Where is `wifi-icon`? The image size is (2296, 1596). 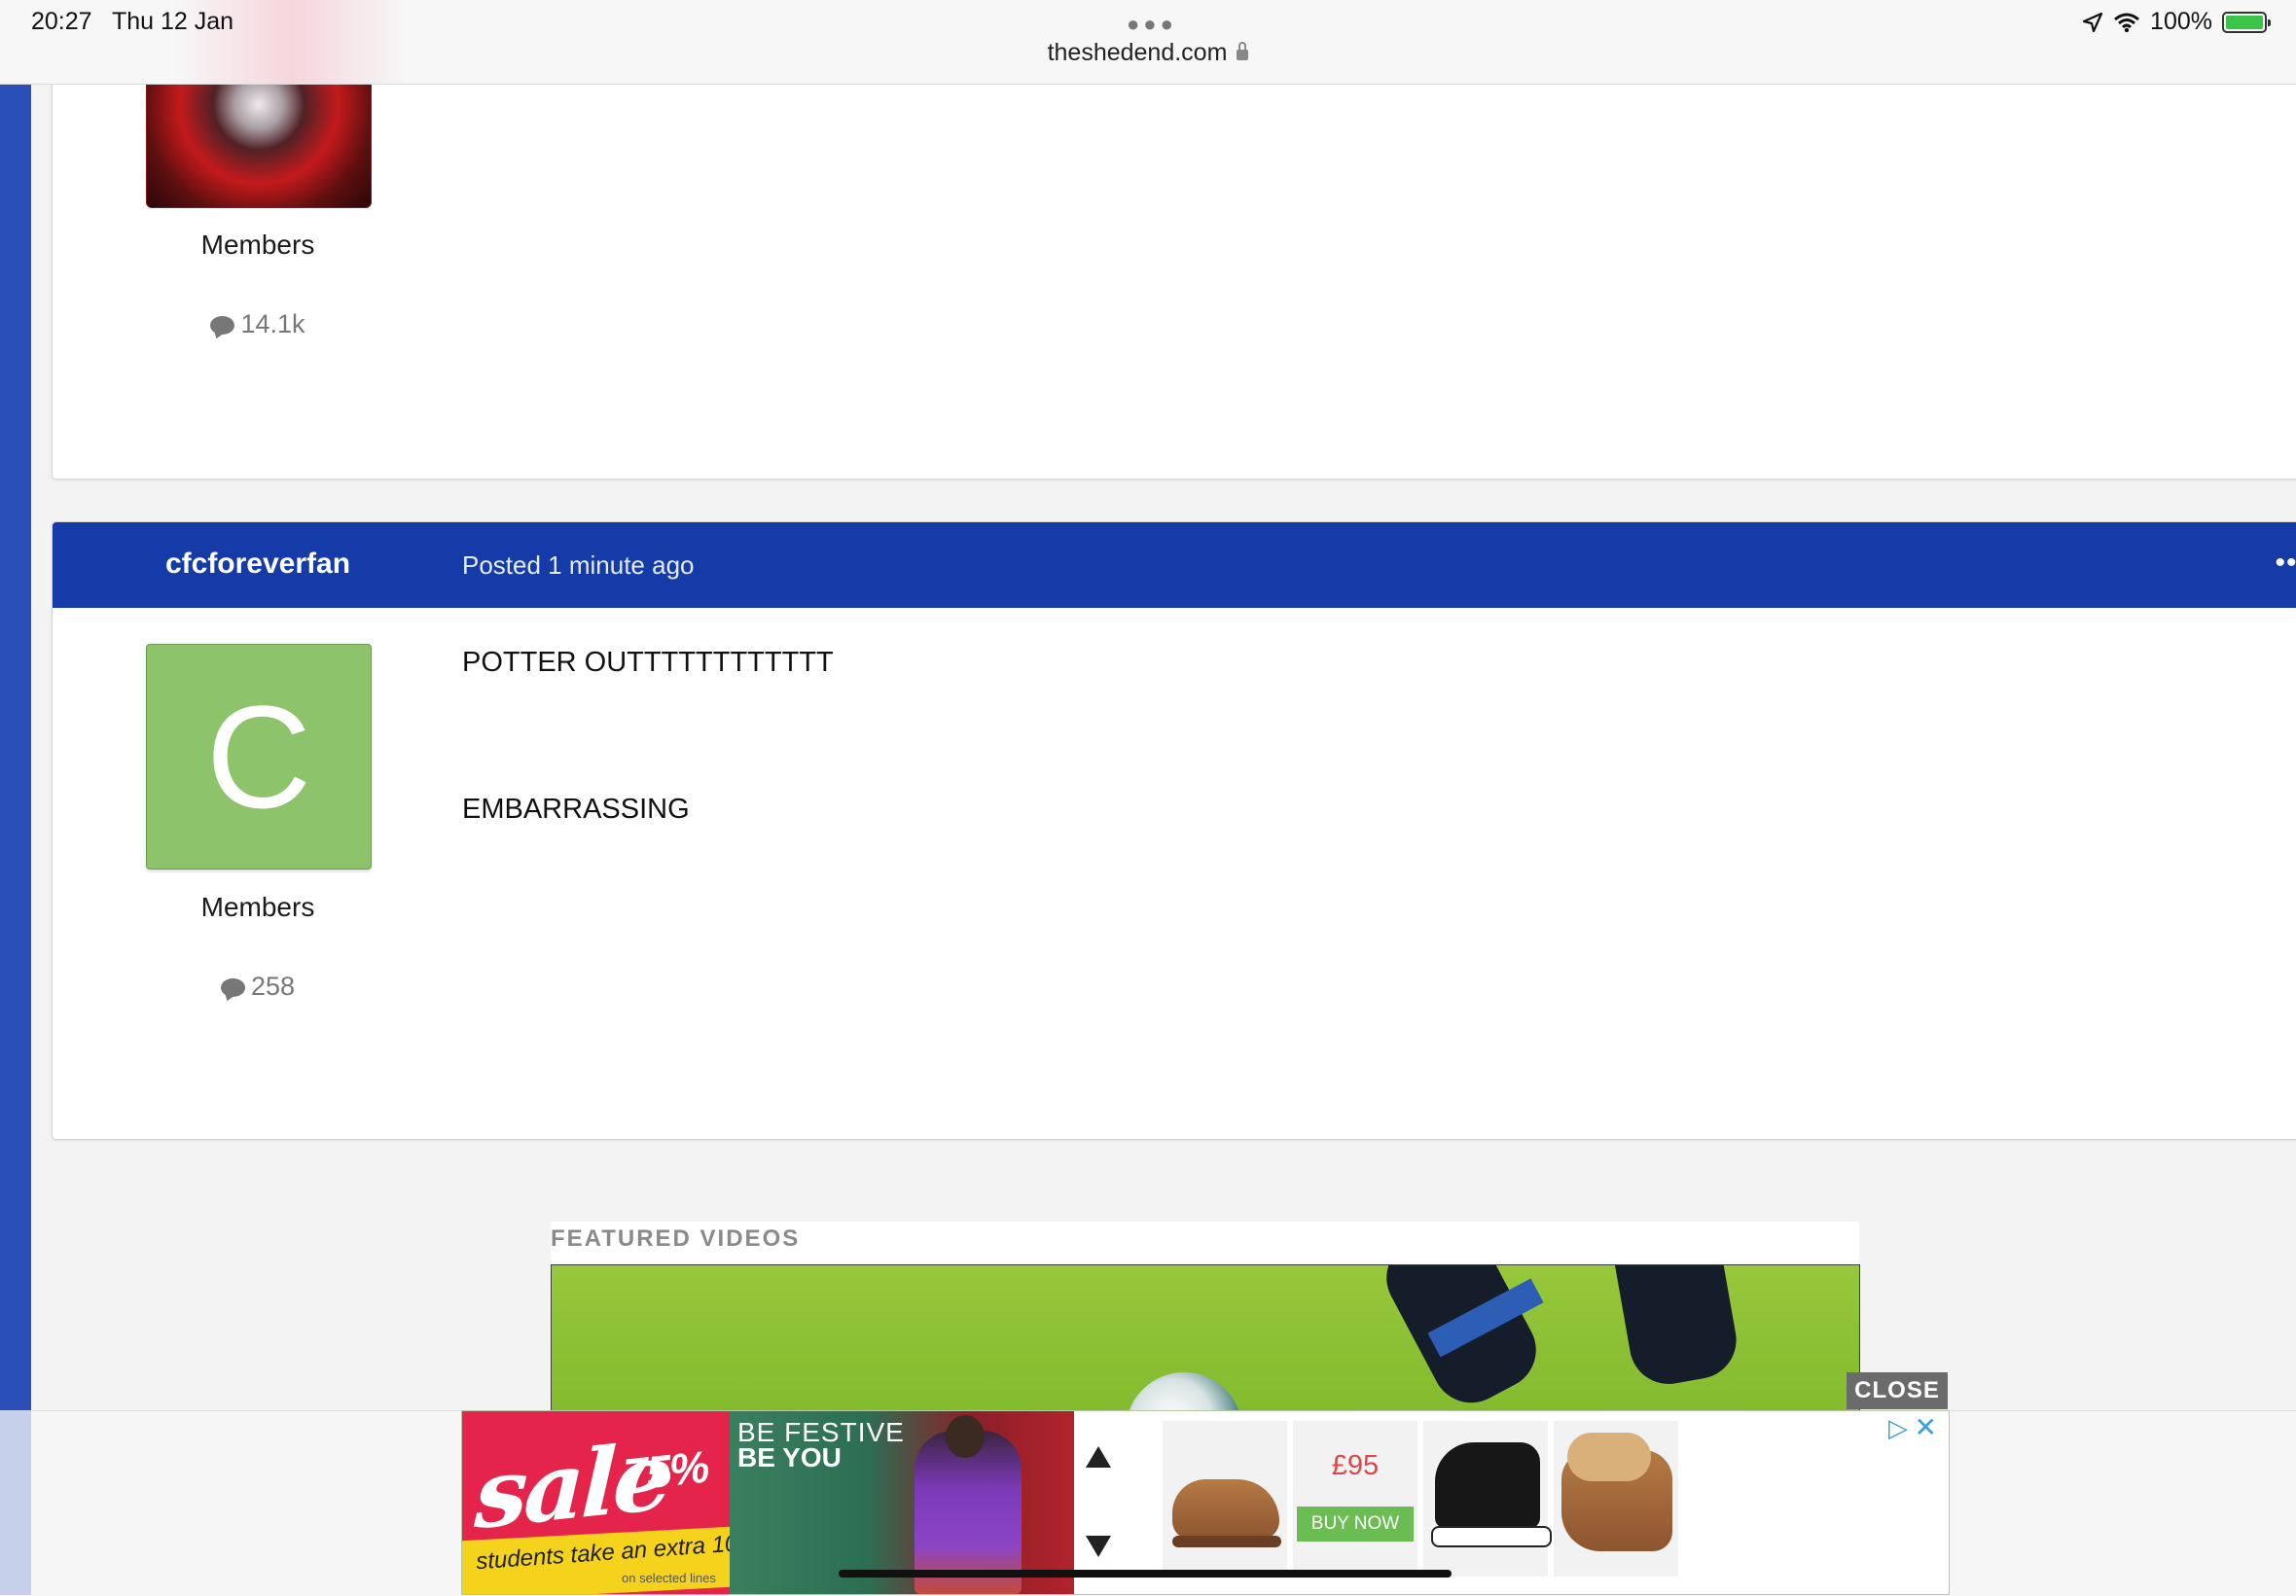 wifi-icon is located at coordinates (2127, 23).